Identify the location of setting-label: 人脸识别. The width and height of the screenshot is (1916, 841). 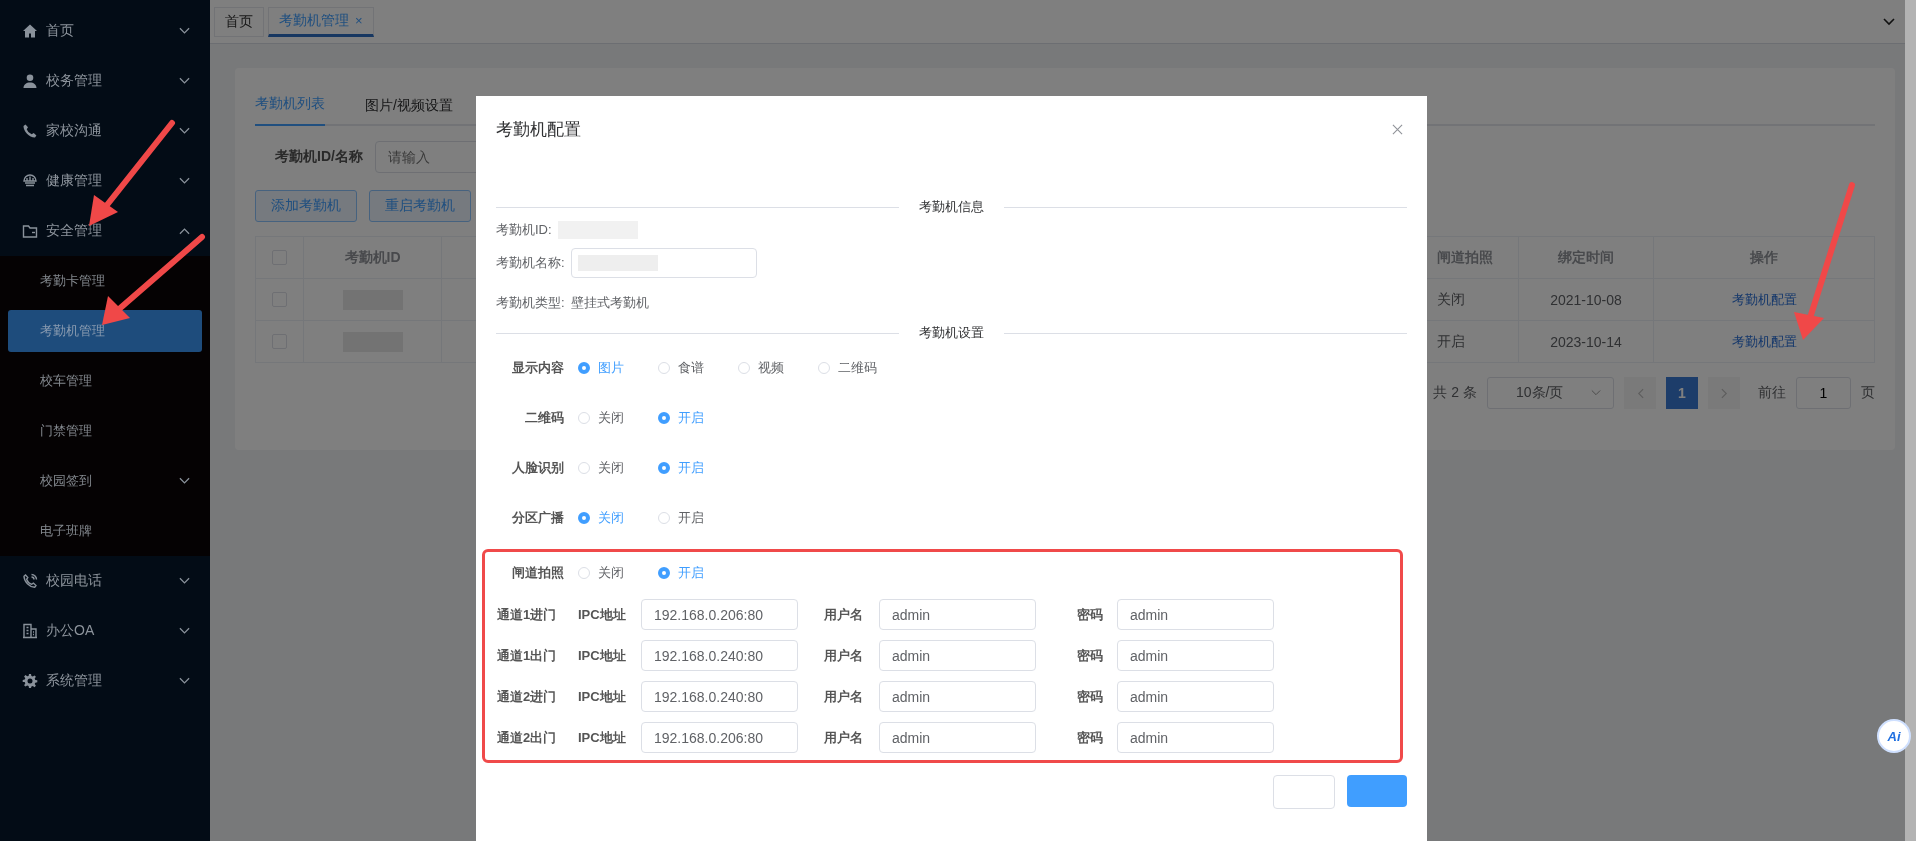
(537, 468).